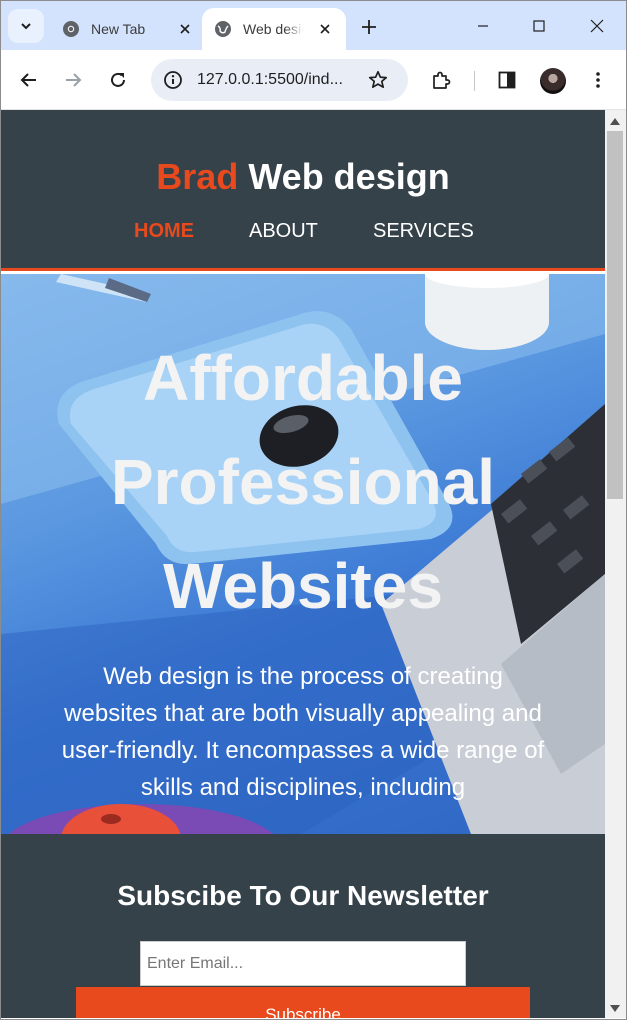  I want to click on arrow-right-icon, so click(74, 80).